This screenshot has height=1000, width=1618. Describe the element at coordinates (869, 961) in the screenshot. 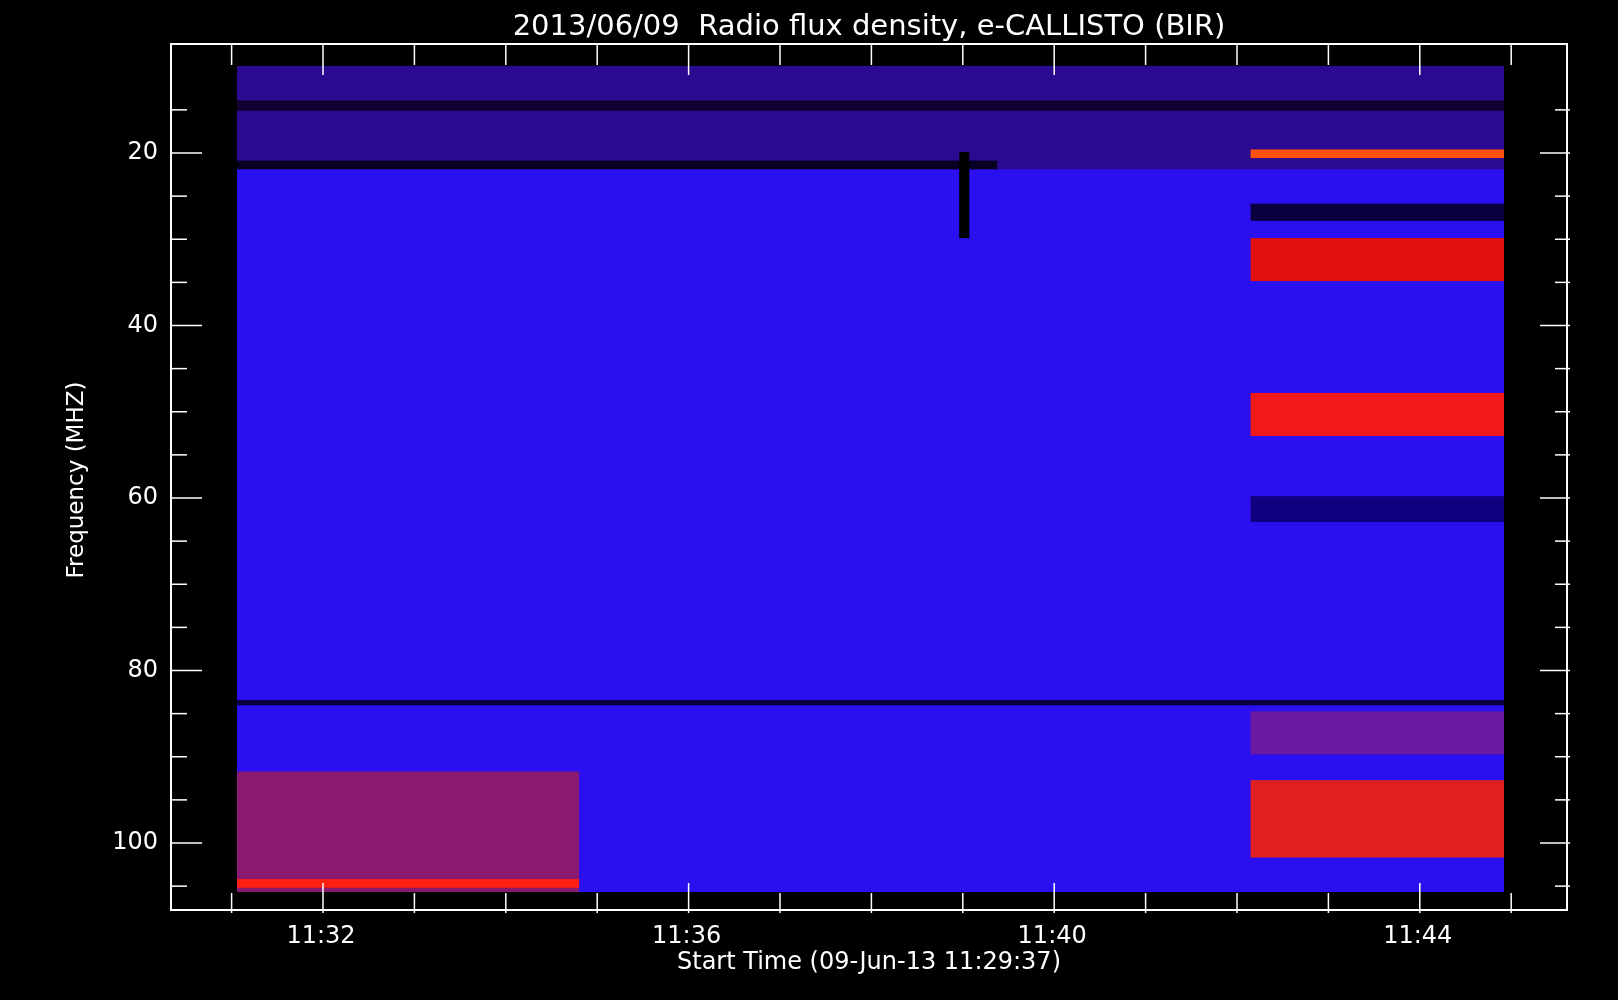

I see `x-axis-label: Start Time (09-Jun-13 11:29:37)` at that location.